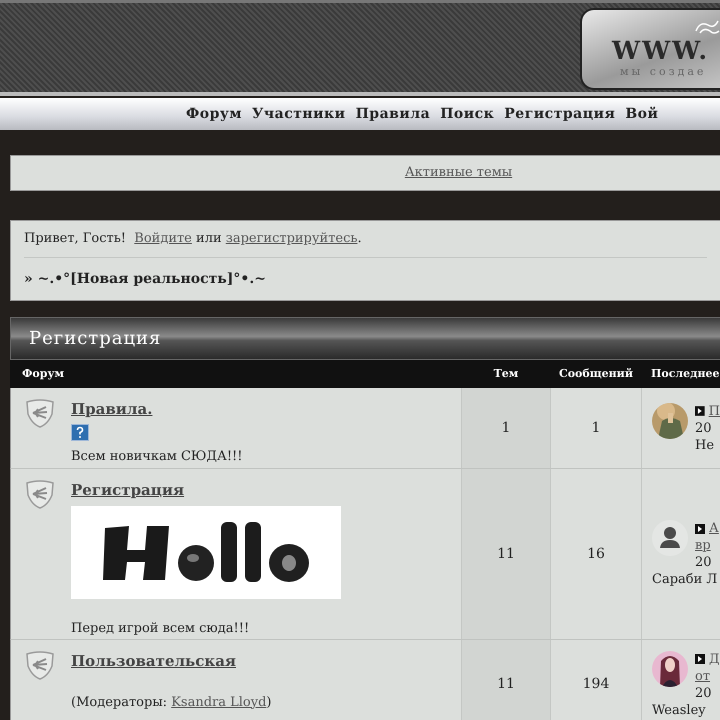 This screenshot has width=720, height=720. What do you see at coordinates (714, 659) in the screenshot?
I see `last-post-link: Д` at bounding box center [714, 659].